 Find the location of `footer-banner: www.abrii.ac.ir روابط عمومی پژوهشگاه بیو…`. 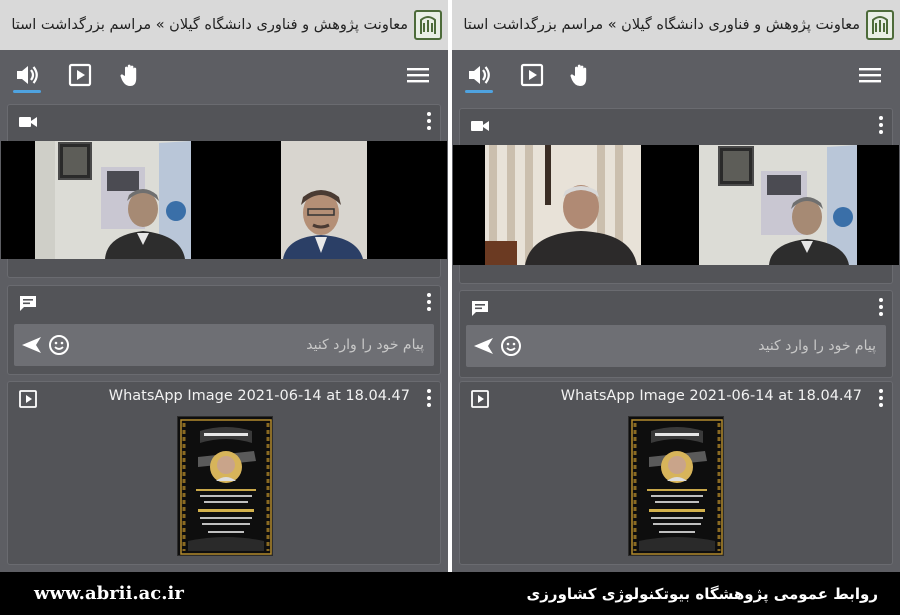

footer-banner: www.abrii.ac.ir روابط عمومی پژوهشگاه بیو… is located at coordinates (450, 593).